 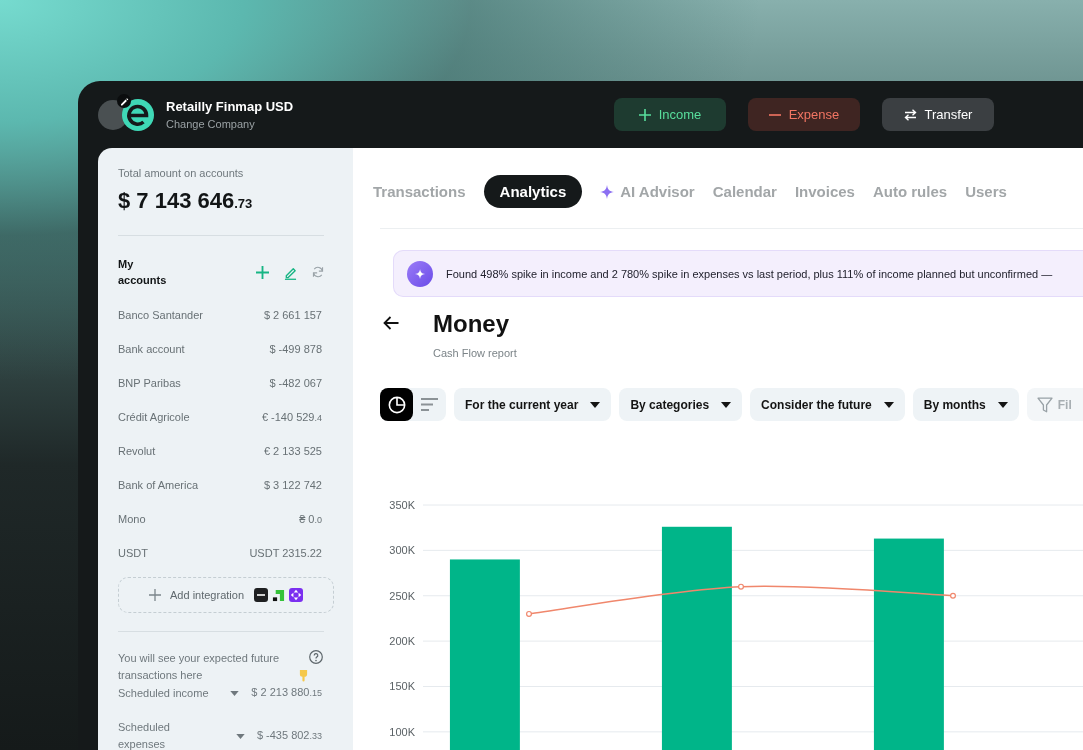 I want to click on report-subtitle: Cash Flow report, so click(x=475, y=353).